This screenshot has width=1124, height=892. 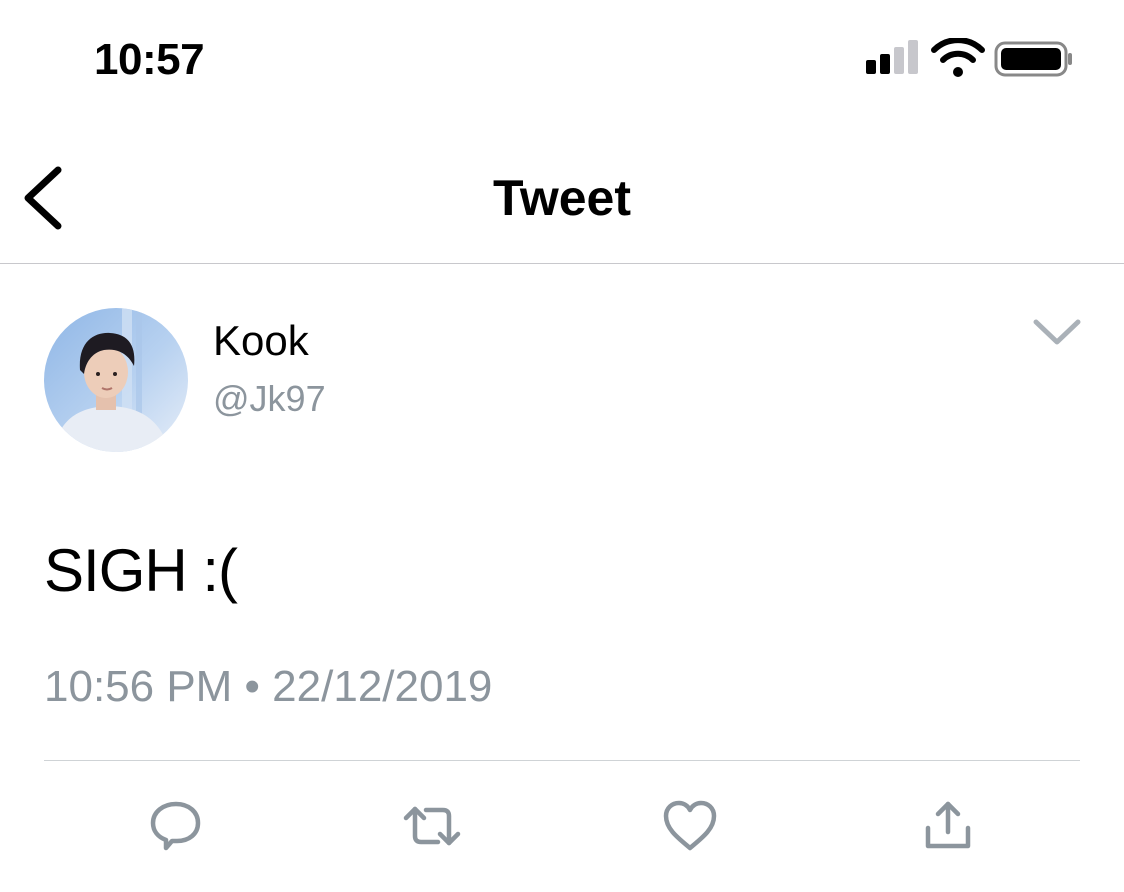 I want to click on status-time: 10:57, so click(x=149, y=59).